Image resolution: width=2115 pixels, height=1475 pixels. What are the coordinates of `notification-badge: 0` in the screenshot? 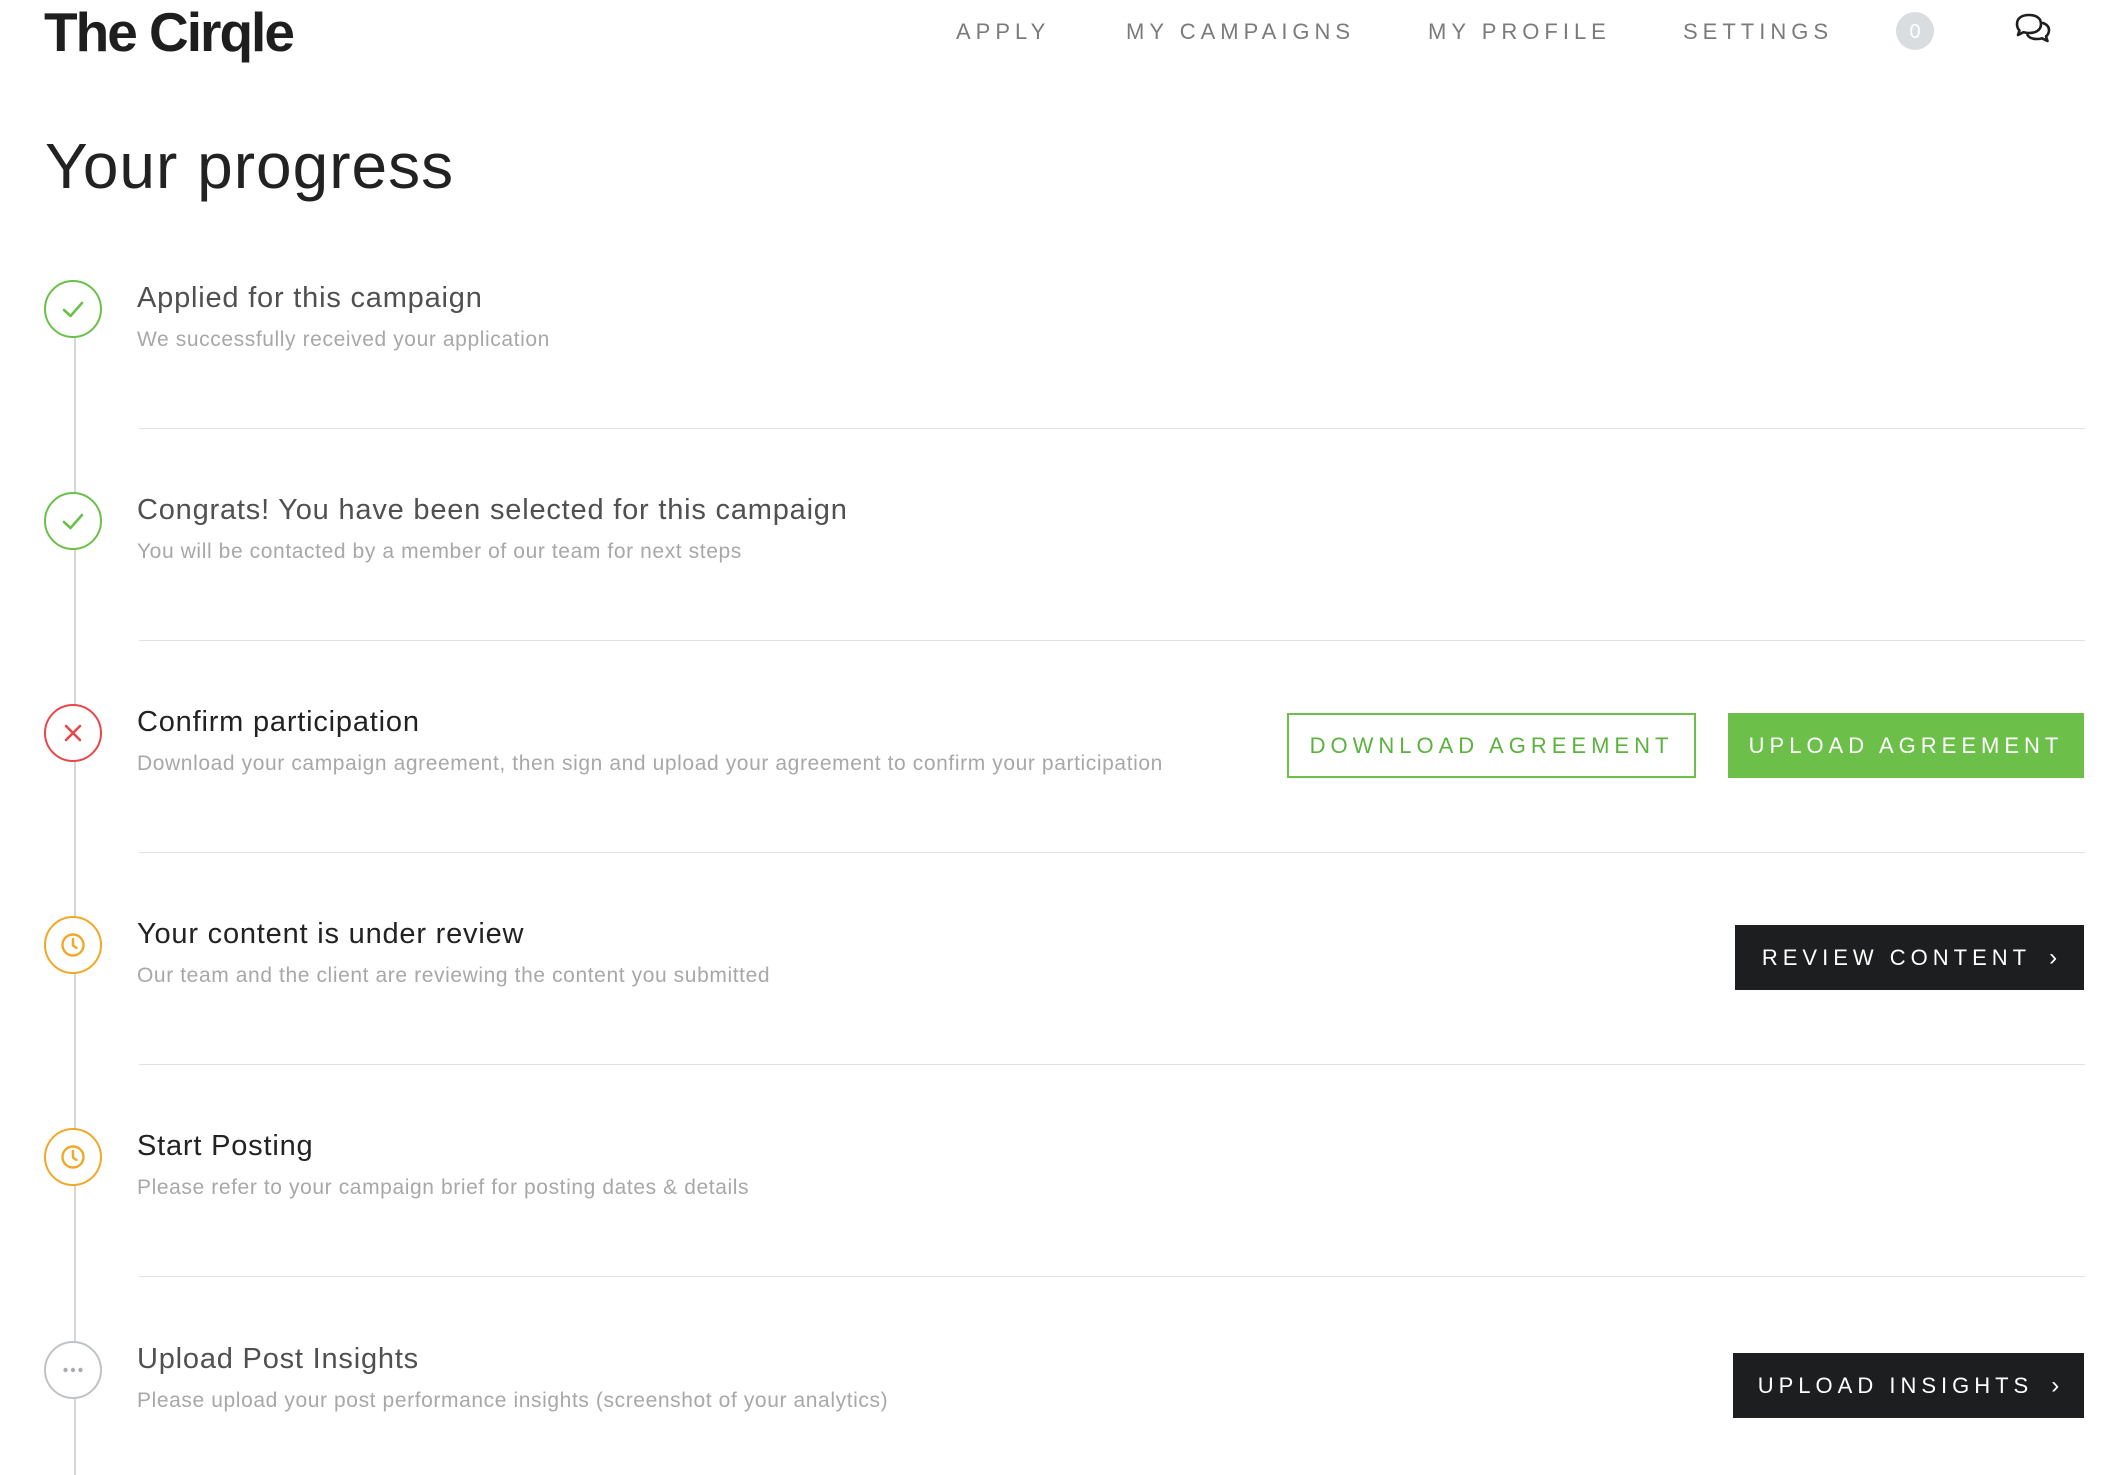 It's located at (1915, 31).